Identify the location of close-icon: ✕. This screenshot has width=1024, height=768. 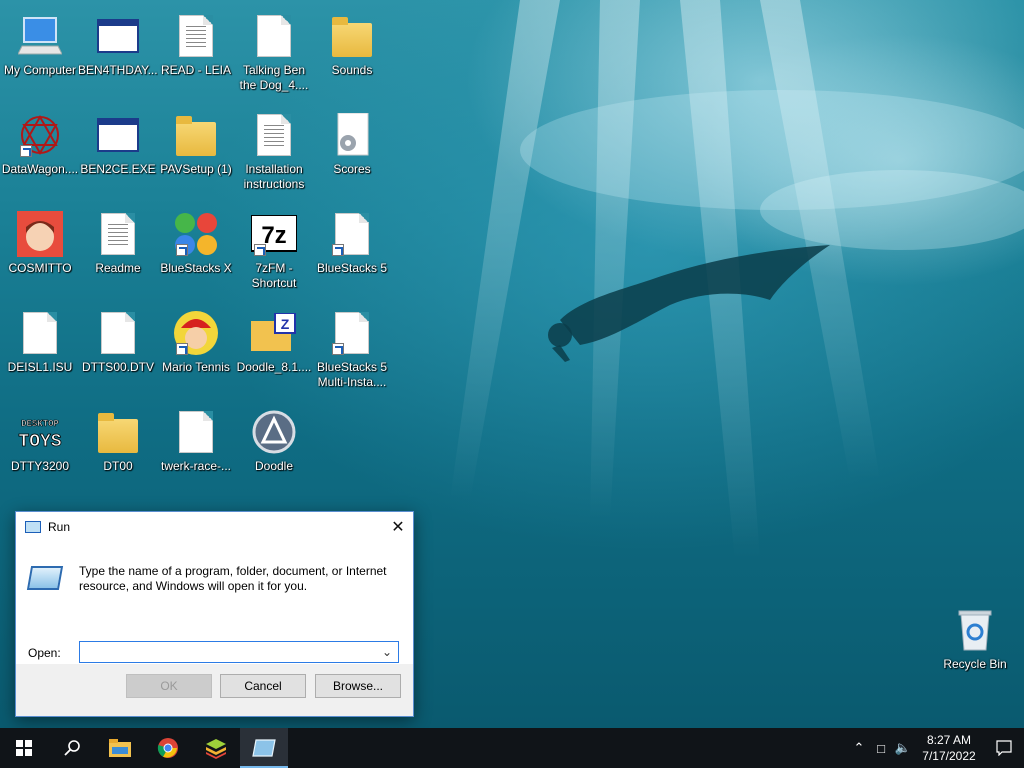
(398, 527).